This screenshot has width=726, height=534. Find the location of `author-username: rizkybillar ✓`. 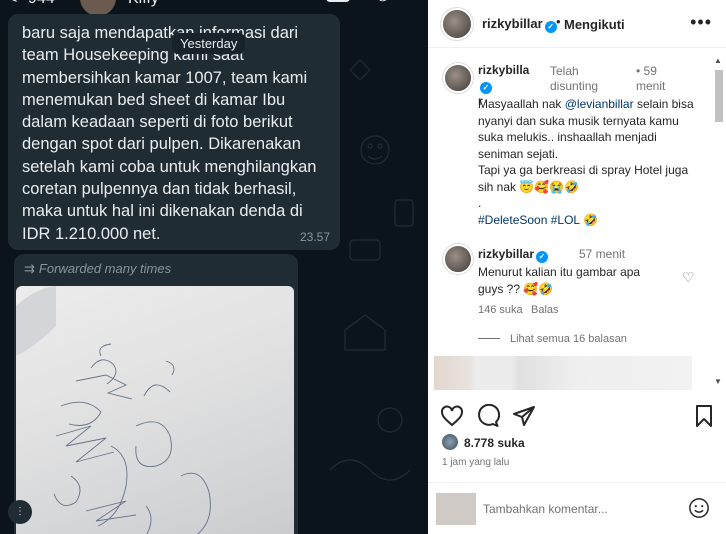

author-username: rizkybillar ✓ is located at coordinates (519, 24).